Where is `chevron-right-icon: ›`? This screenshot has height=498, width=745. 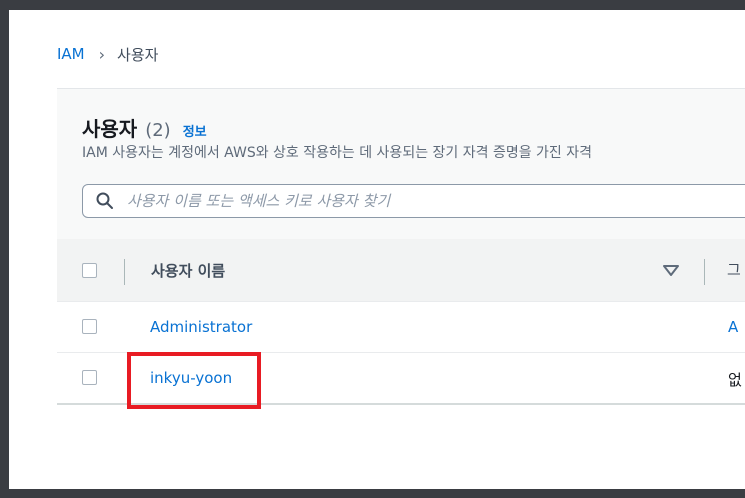 chevron-right-icon: › is located at coordinates (102, 54).